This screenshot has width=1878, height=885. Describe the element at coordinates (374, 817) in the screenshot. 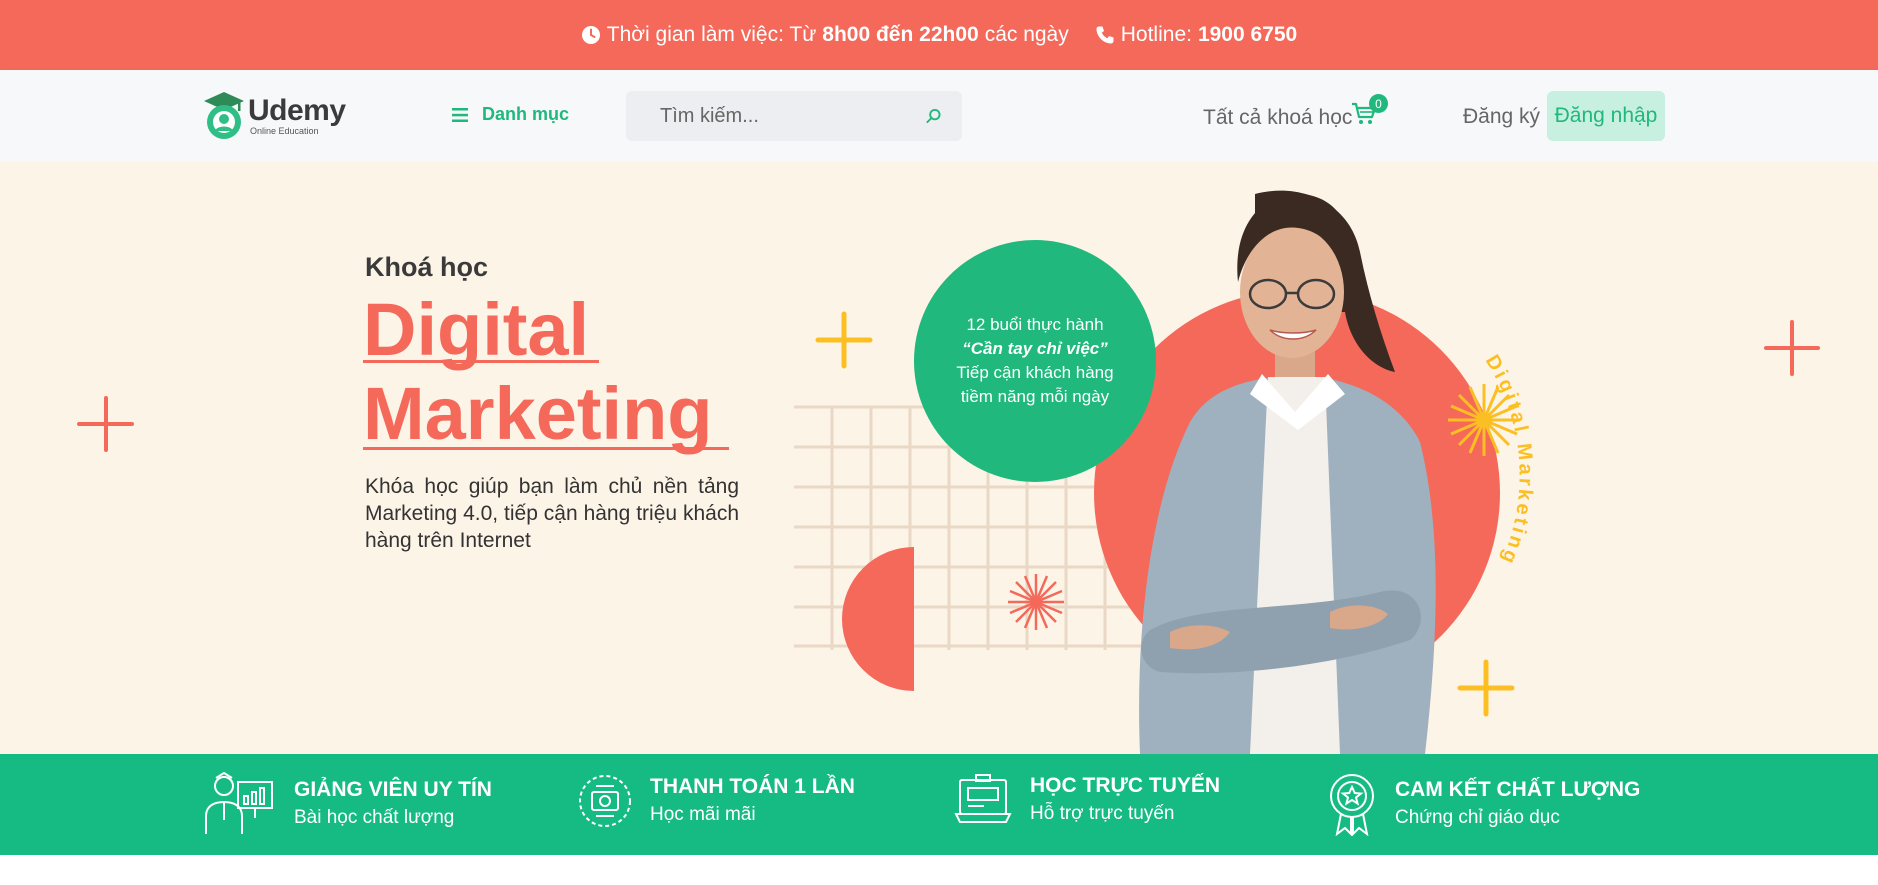

I see `feature-subtitle: Bài học chất lượng` at that location.